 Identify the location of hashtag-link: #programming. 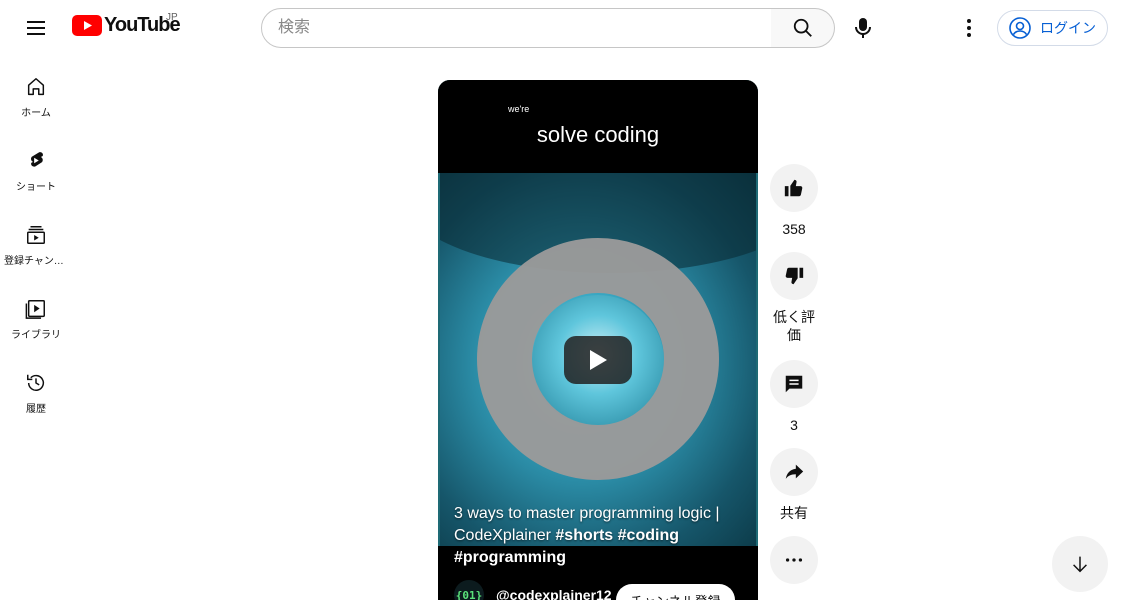
(510, 557).